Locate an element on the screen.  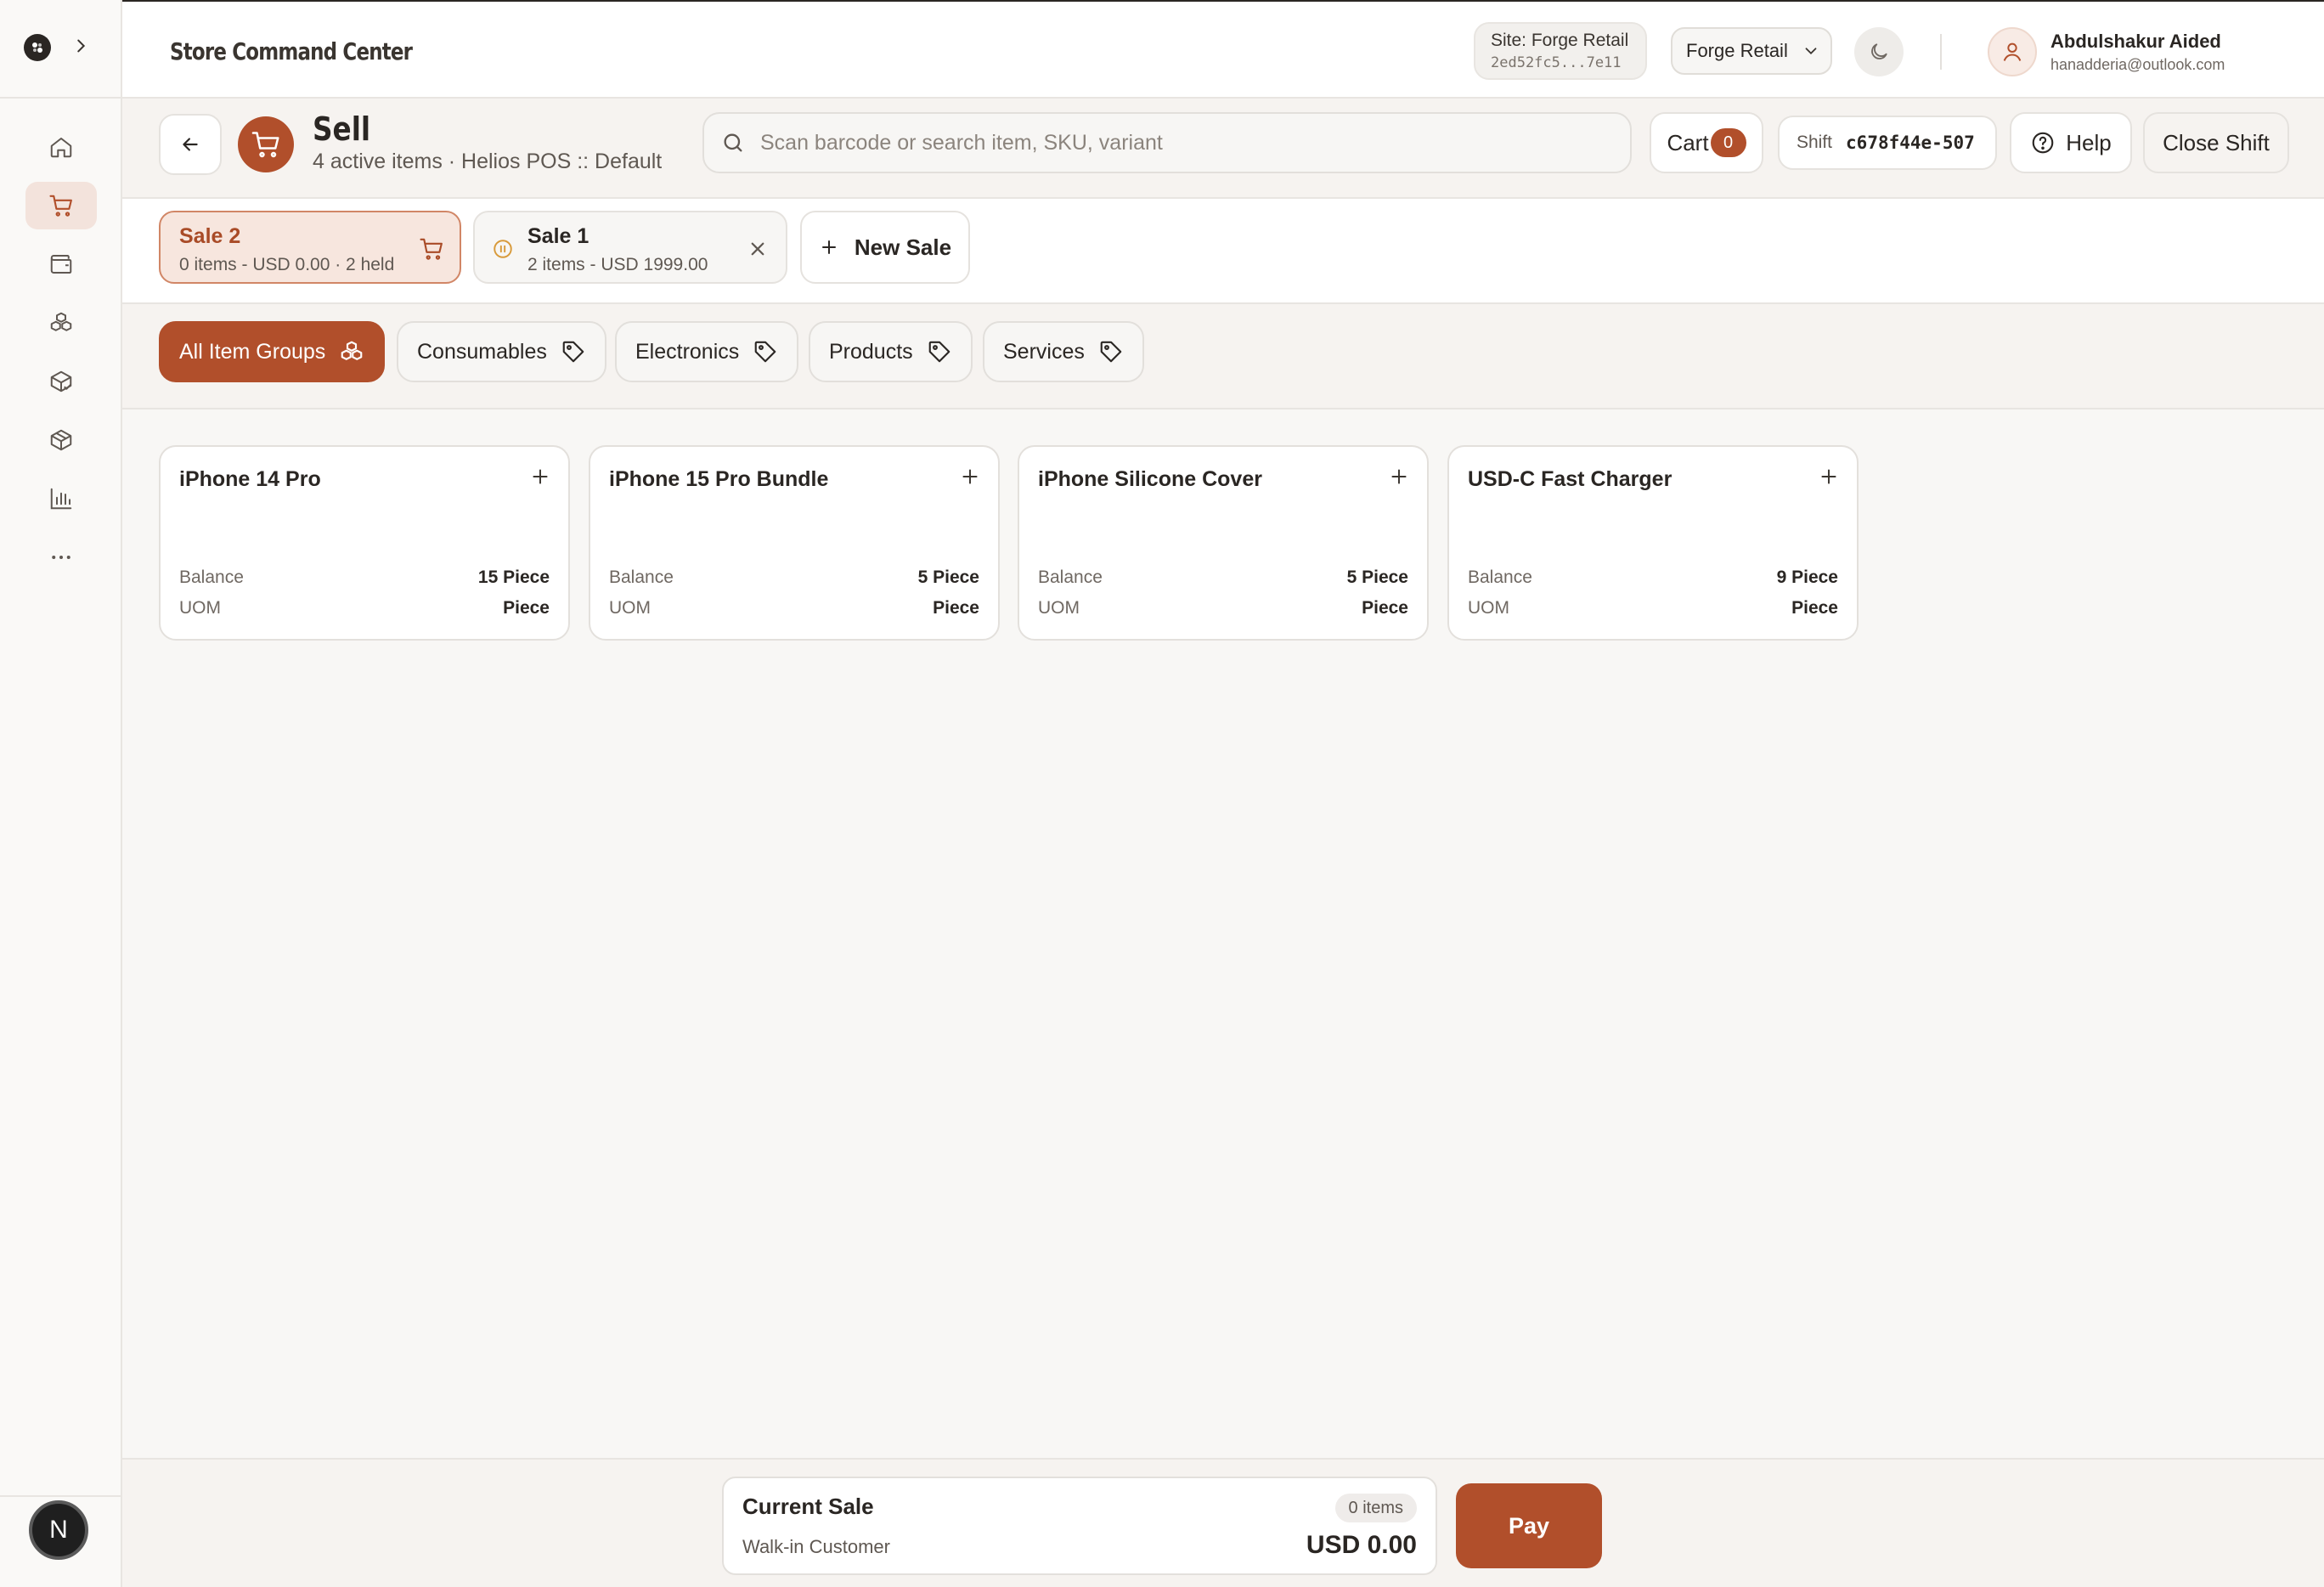
expand-sidebar-chevron-icon is located at coordinates (81, 48).